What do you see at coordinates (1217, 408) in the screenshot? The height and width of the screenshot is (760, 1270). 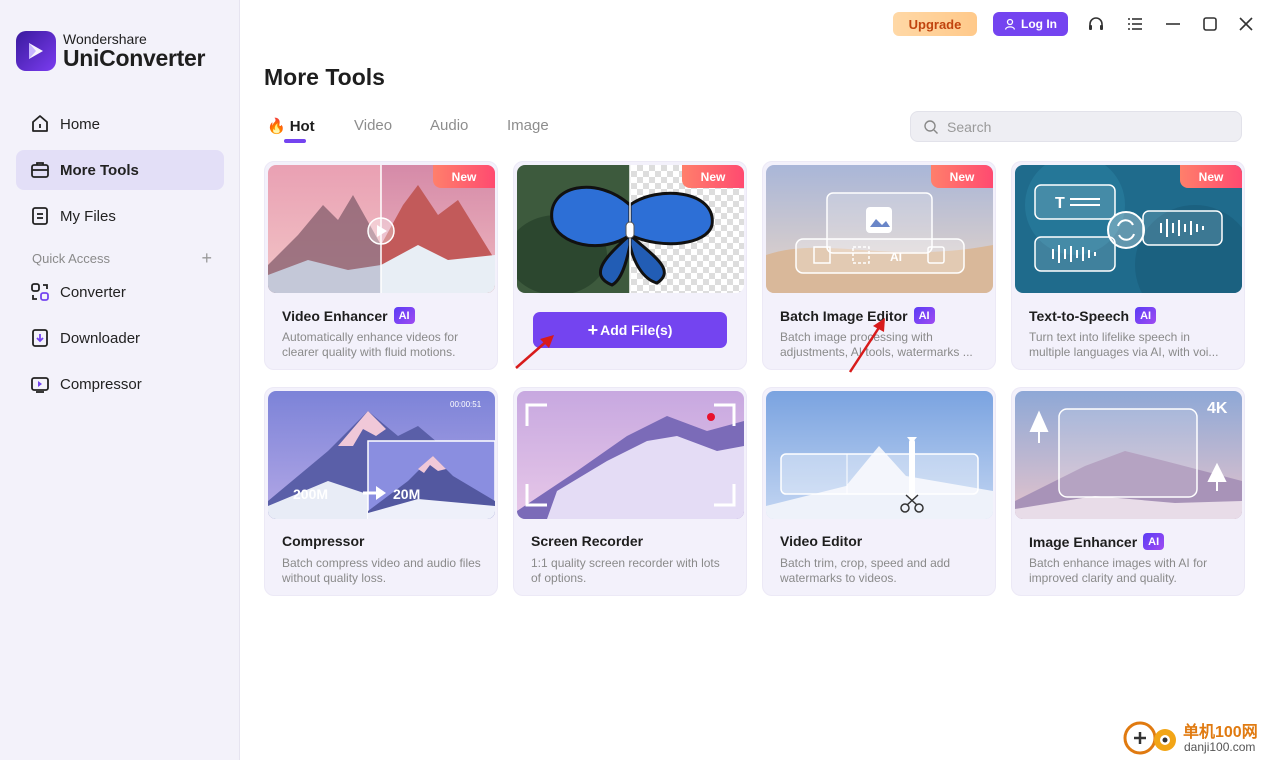 I see `resolution-label: 4K` at bounding box center [1217, 408].